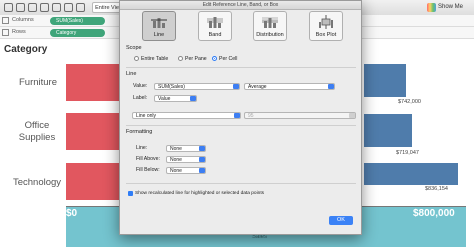 Image resolution: width=474 pixels, height=247 pixels. What do you see at coordinates (411, 174) in the screenshot?
I see `bar-technology-end` at bounding box center [411, 174].